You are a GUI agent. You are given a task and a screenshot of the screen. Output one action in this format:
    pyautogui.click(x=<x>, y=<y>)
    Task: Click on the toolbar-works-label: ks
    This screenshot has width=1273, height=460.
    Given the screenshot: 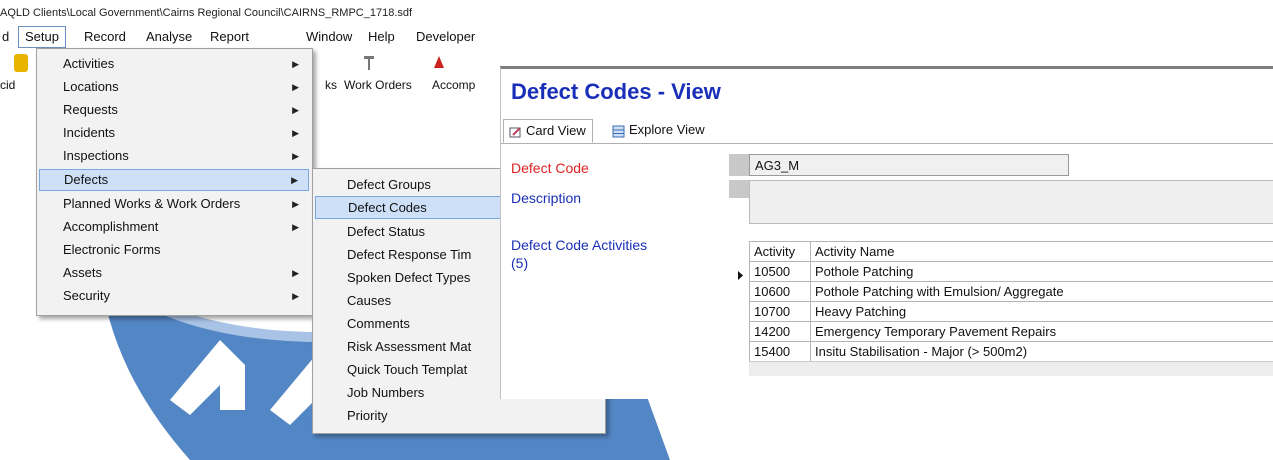 What is the action you would take?
    pyautogui.click(x=331, y=85)
    